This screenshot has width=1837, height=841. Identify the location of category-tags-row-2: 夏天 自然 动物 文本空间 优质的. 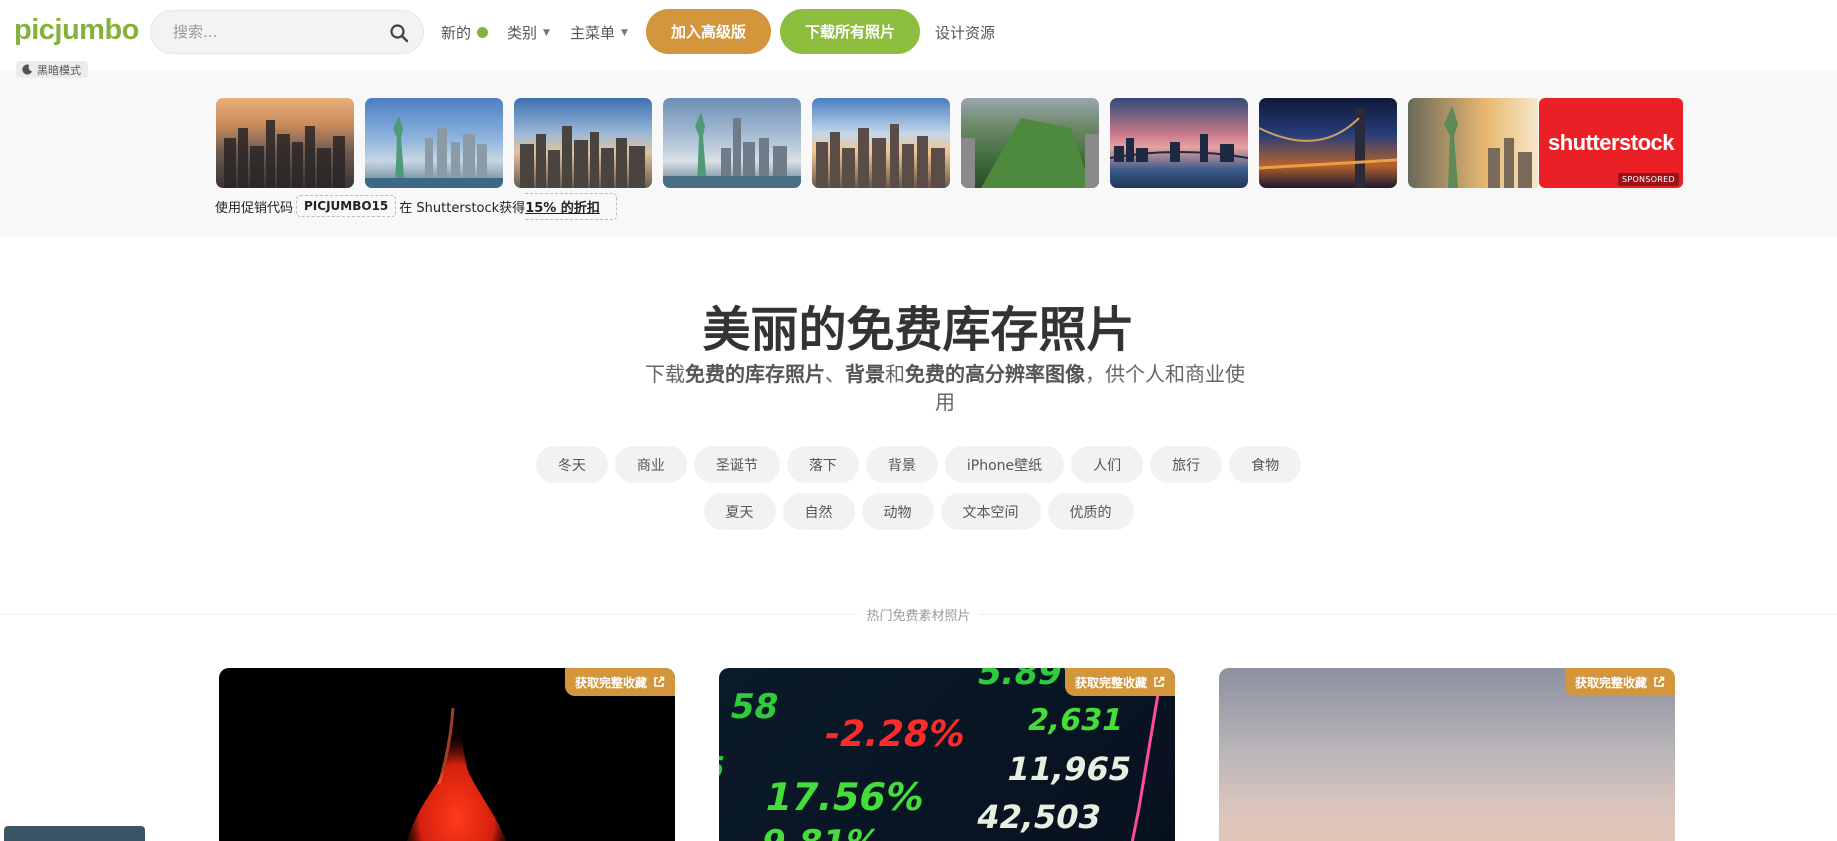
(918, 511).